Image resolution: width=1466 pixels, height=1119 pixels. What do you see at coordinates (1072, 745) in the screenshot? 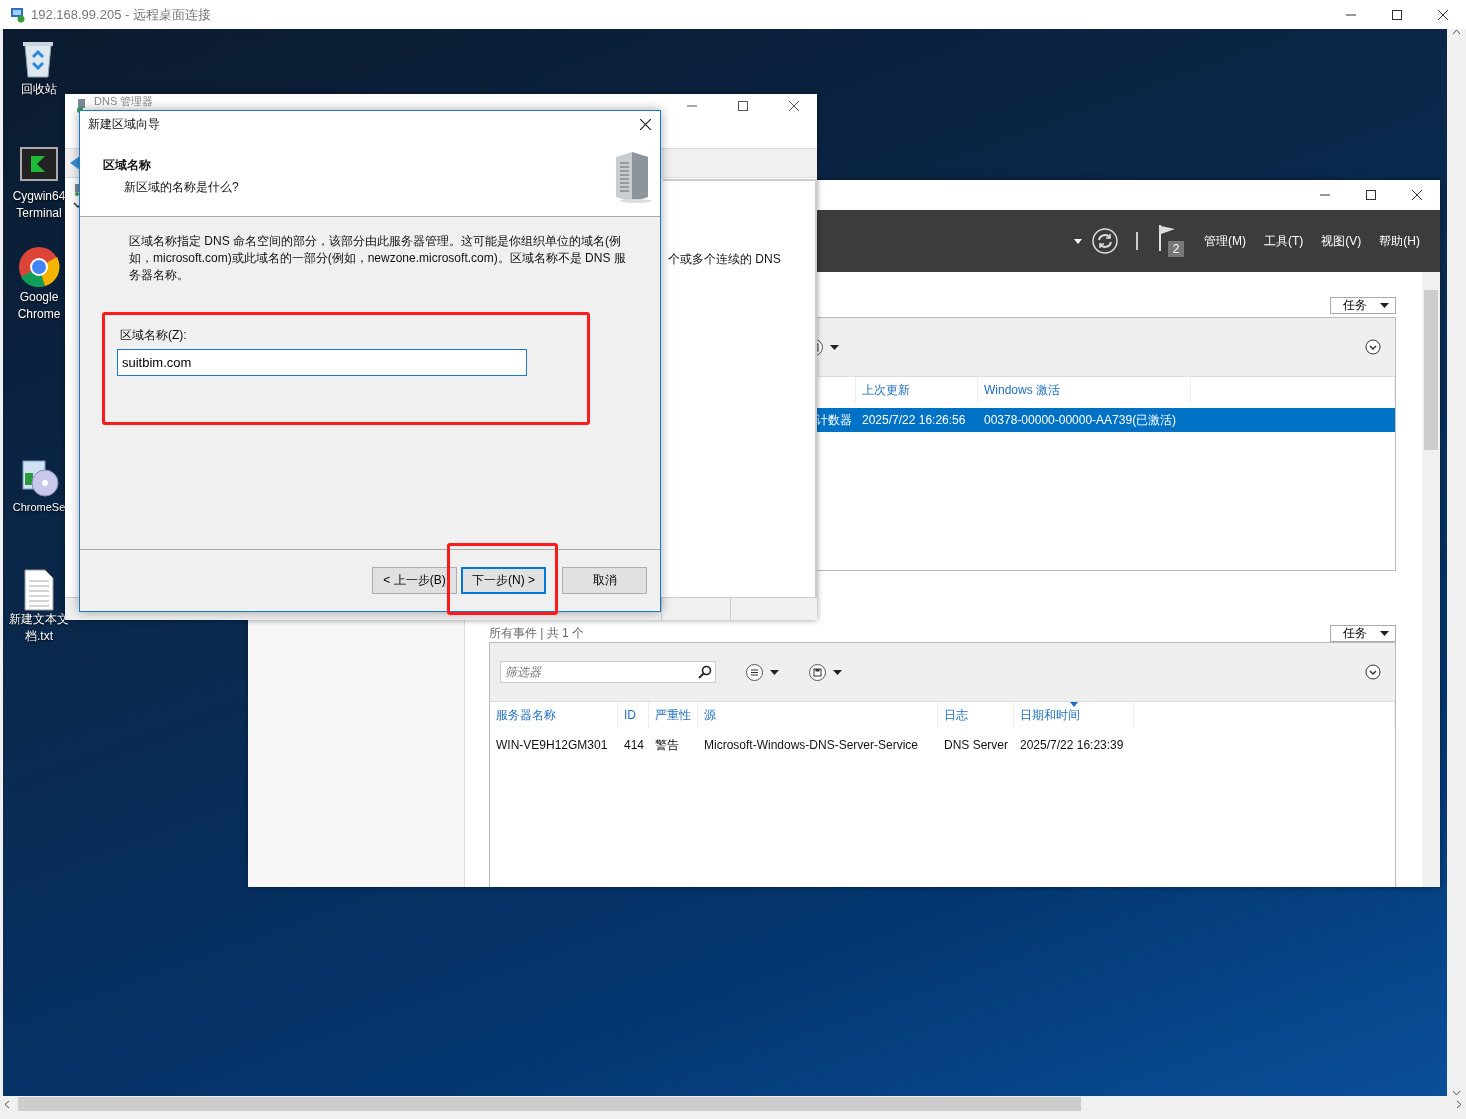
I see `table-cell-text: 2025/7/22 16:23:39` at bounding box center [1072, 745].